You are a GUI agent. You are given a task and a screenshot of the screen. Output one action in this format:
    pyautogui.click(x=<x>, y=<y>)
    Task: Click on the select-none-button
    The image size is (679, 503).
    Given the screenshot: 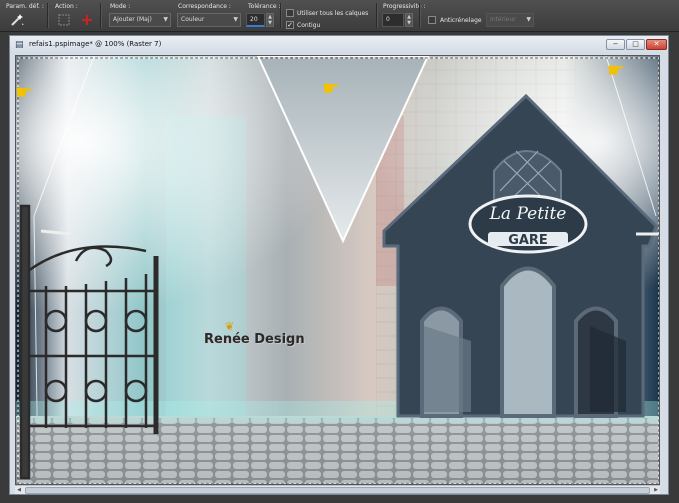 What is the action you would take?
    pyautogui.click(x=64, y=20)
    